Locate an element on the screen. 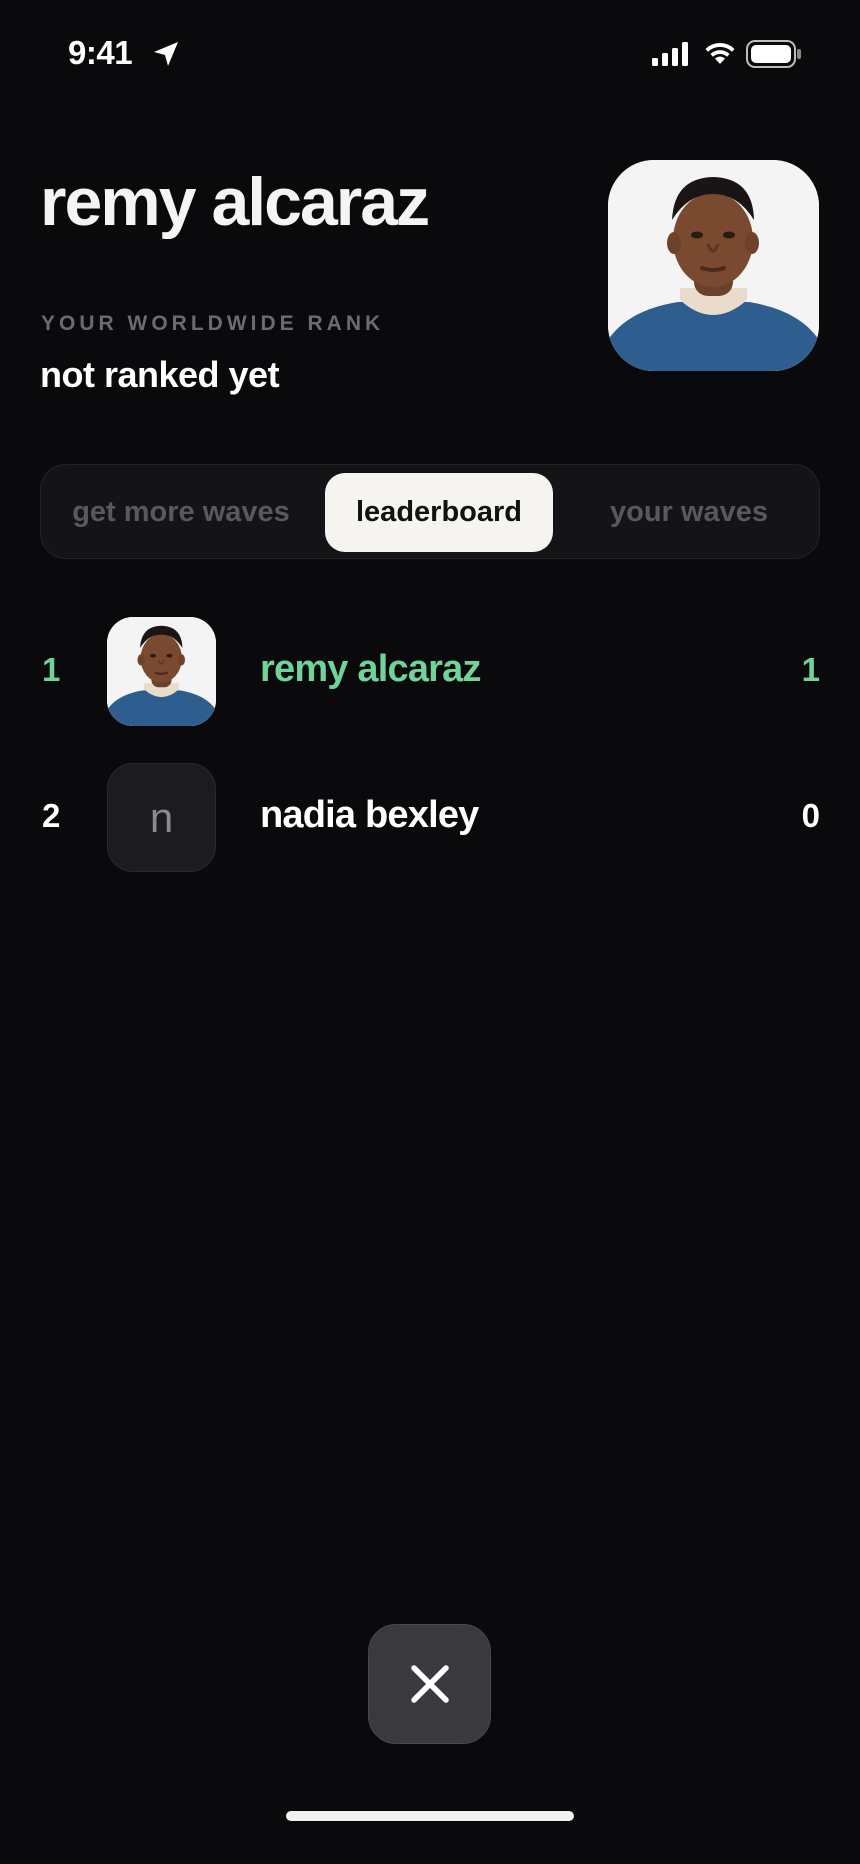  leaderboard-score: 0 is located at coordinates (810, 815).